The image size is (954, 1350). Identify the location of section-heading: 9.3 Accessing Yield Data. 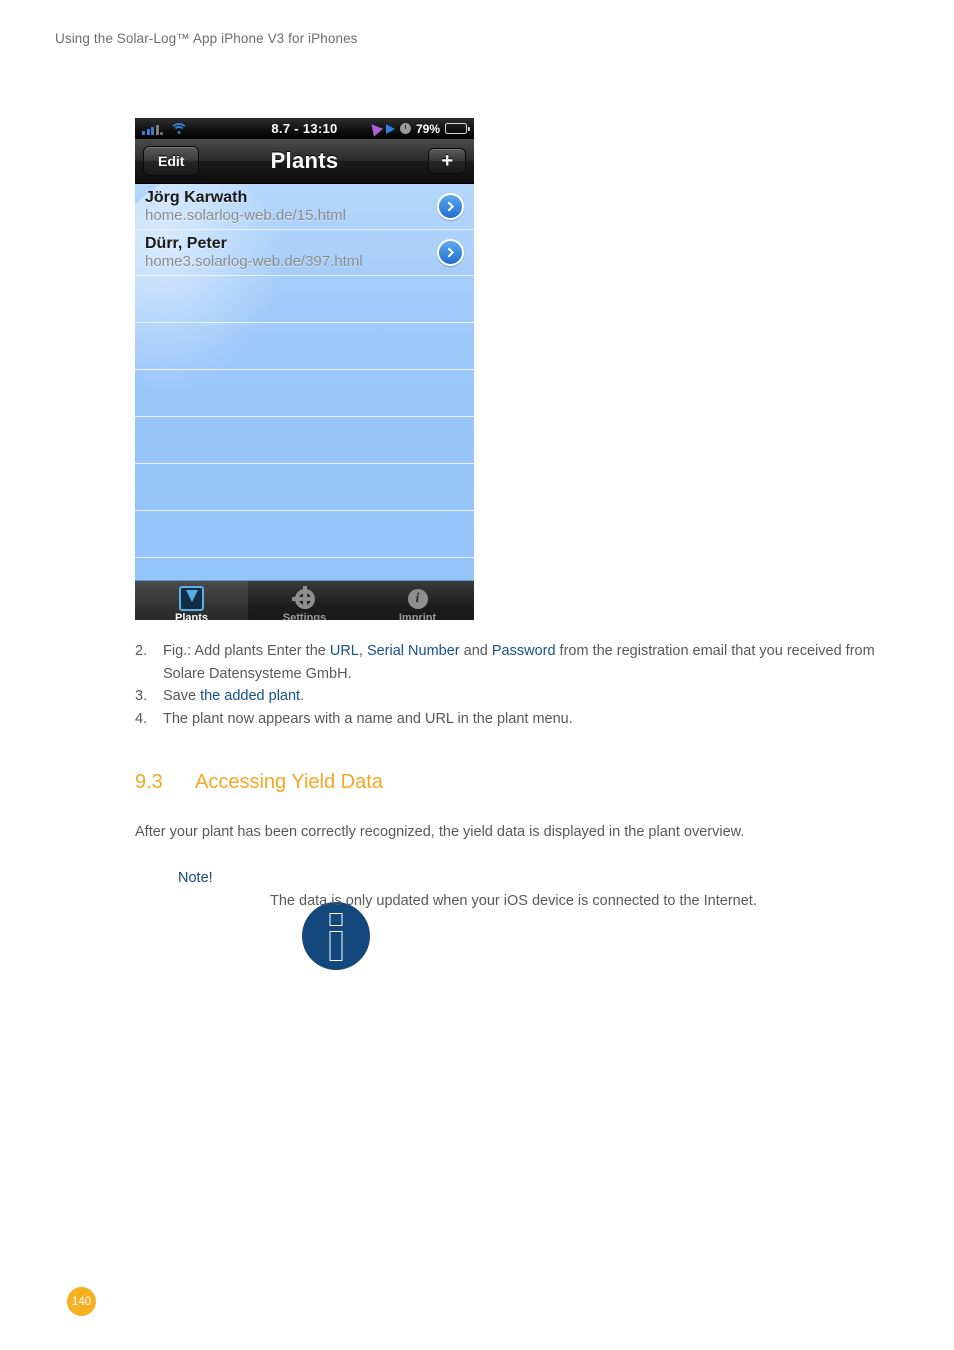
(259, 782).